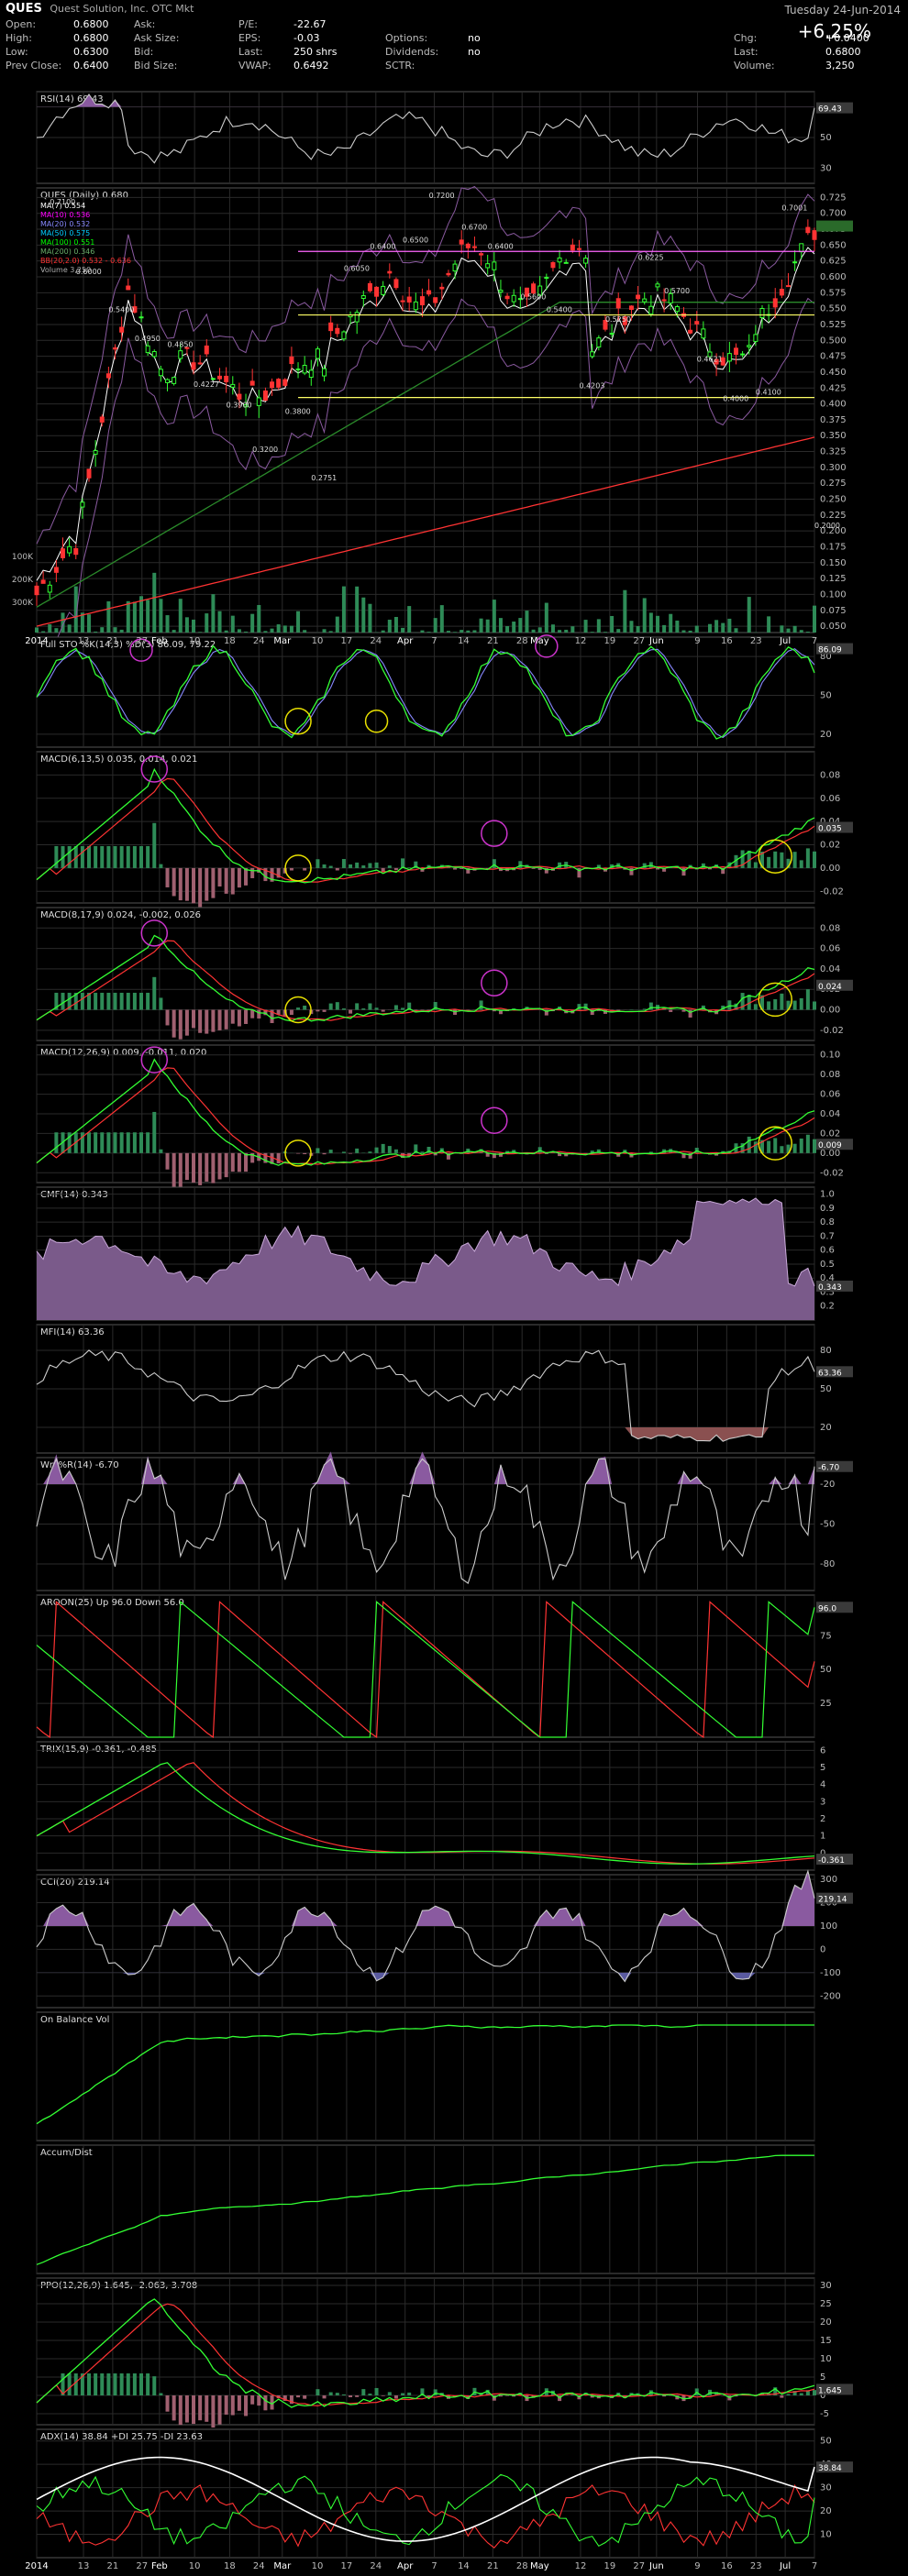 The width and height of the screenshot is (908, 2576). Describe the element at coordinates (405, 2566) in the screenshot. I see `x-axis-label: Apr` at that location.